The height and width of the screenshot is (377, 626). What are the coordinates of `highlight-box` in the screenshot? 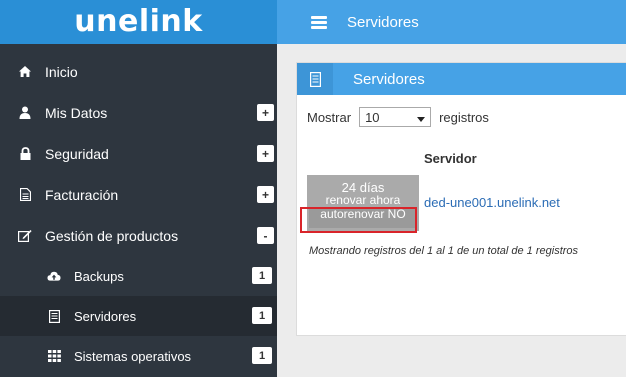 It's located at (358, 220).